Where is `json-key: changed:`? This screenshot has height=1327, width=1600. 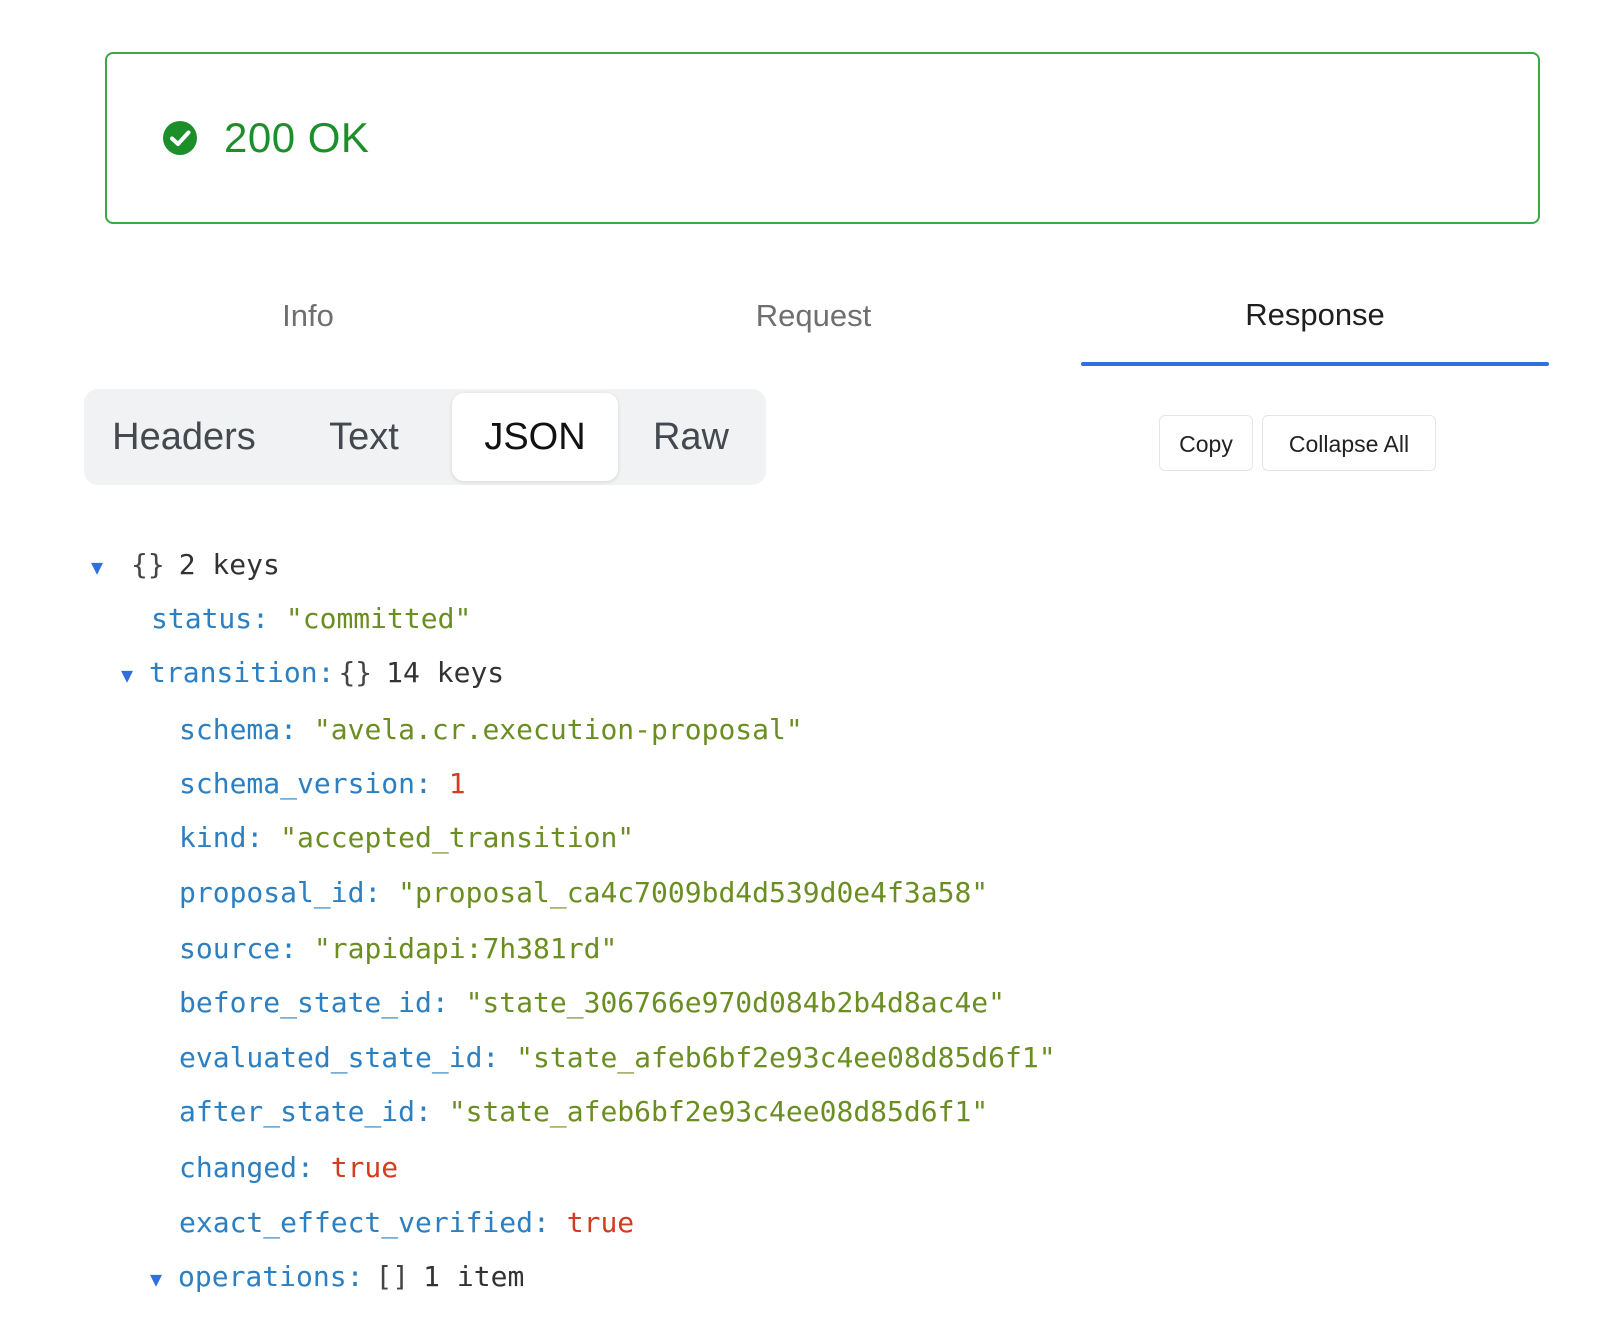 json-key: changed: is located at coordinates (246, 1167).